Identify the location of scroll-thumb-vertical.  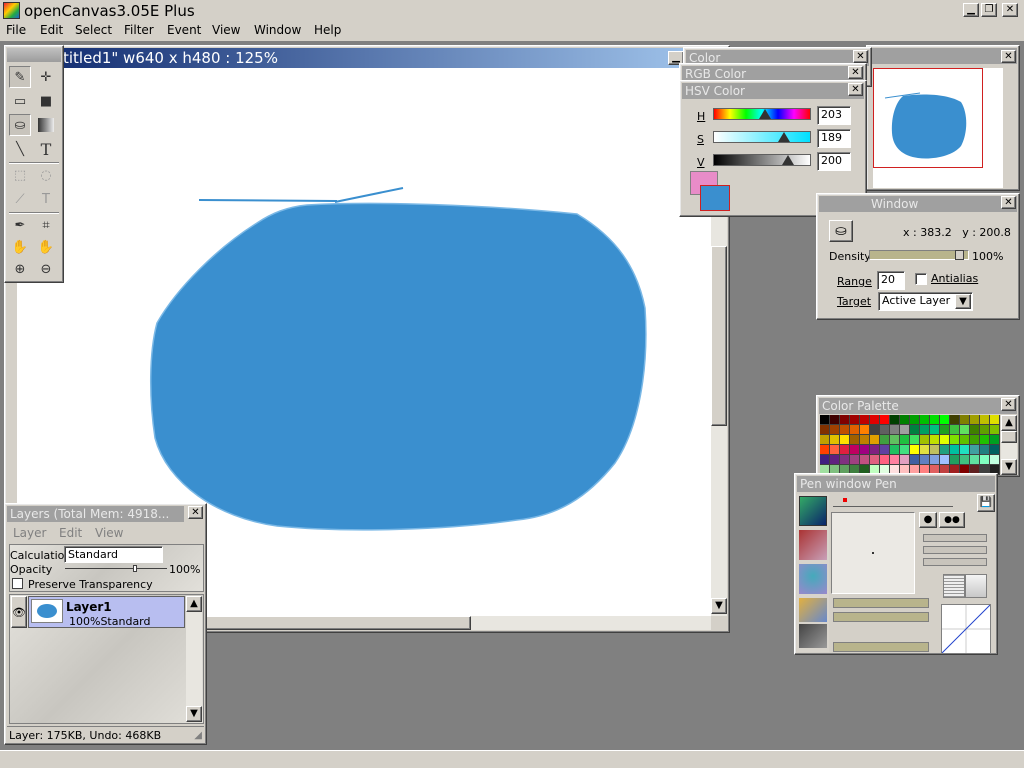
(719, 336).